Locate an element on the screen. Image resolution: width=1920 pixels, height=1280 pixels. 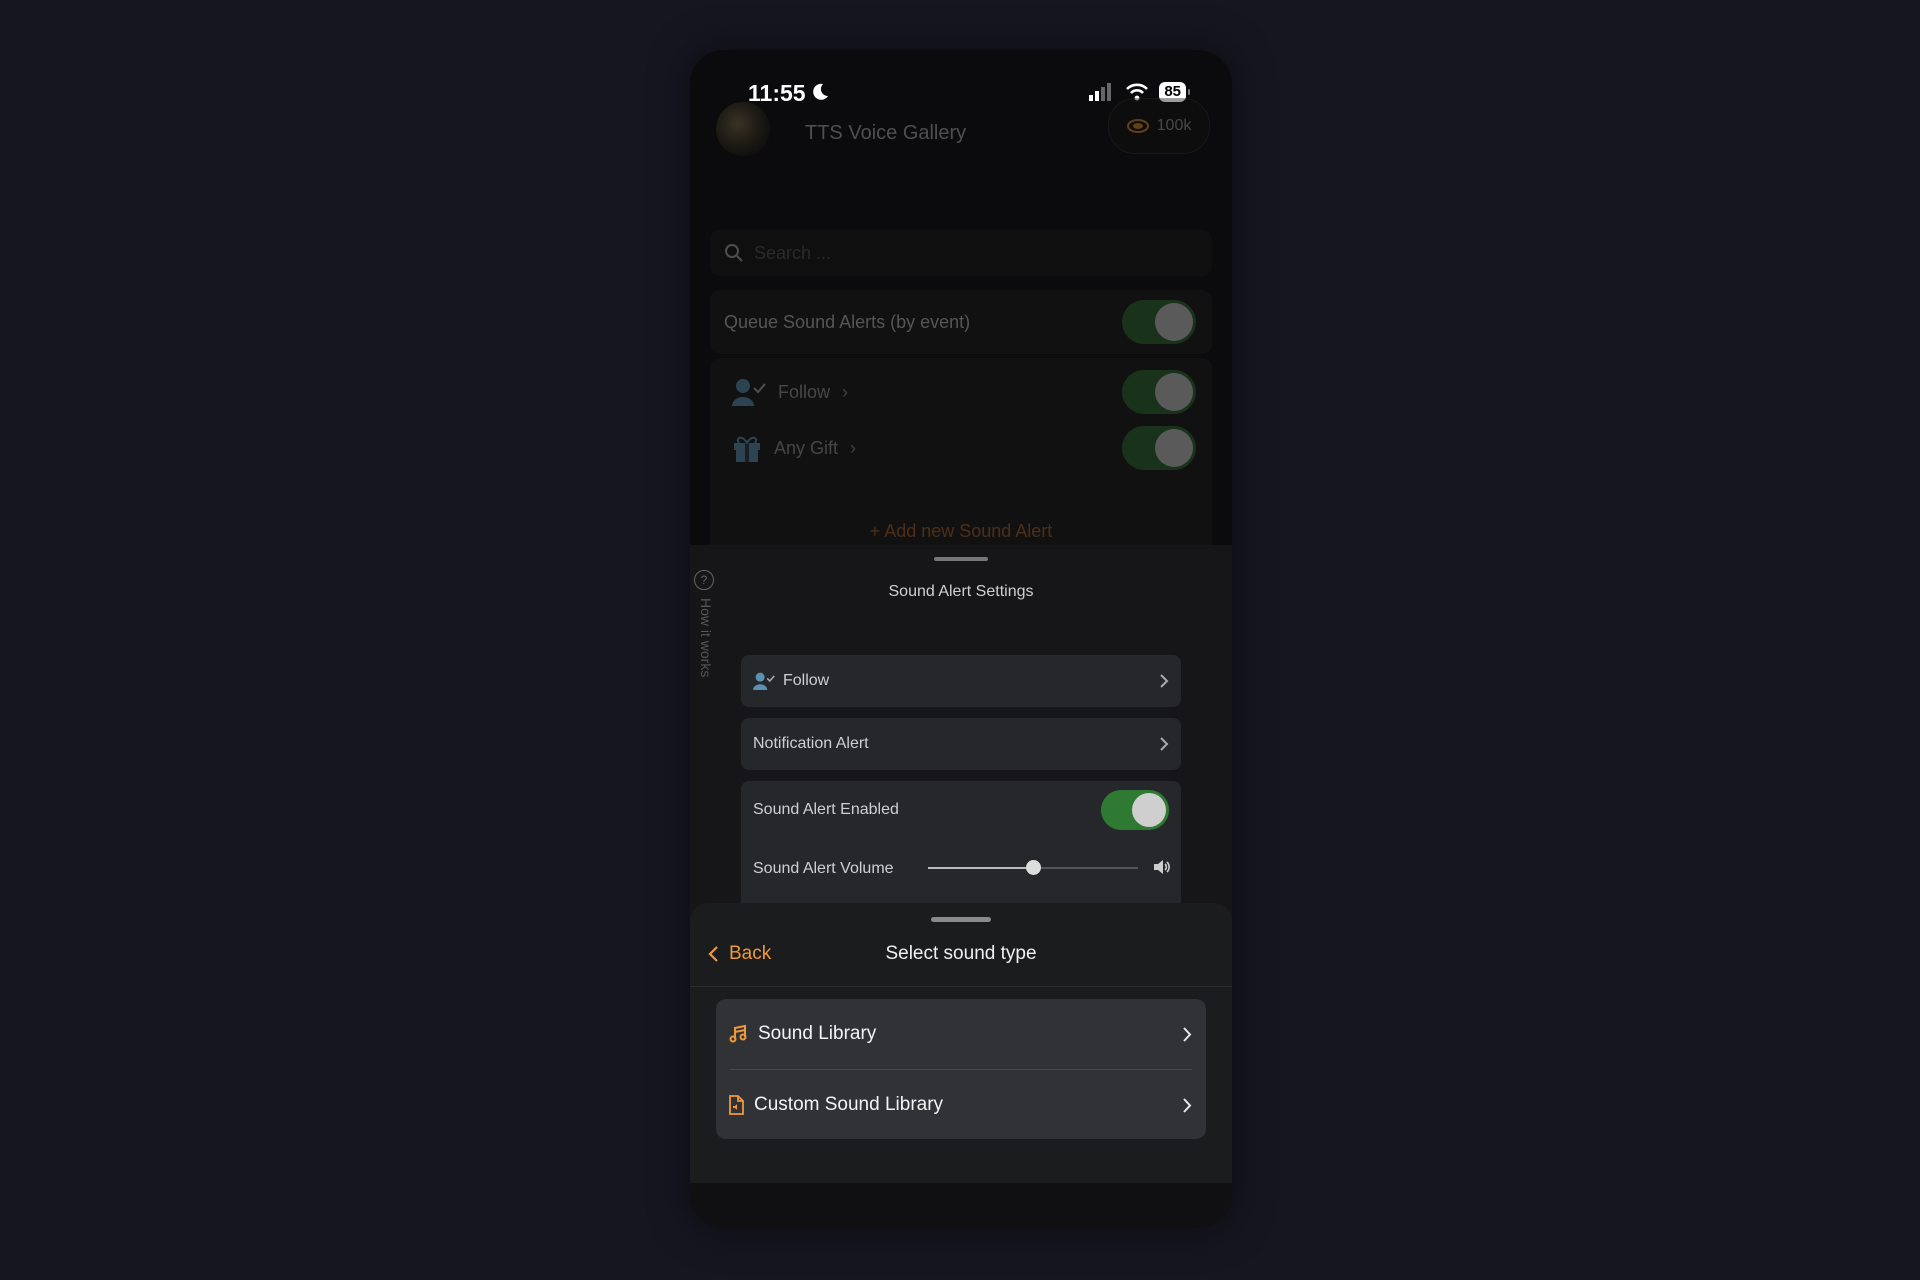
how-it-works-label: How it works is located at coordinates (706, 638).